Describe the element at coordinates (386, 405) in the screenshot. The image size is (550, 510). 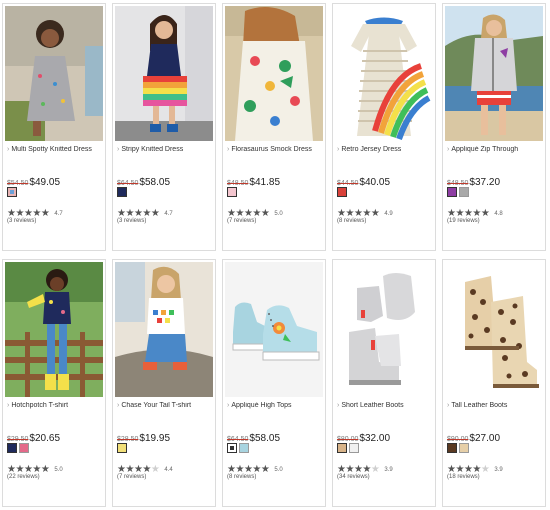
I see `product-name: Short Leather Boots` at that location.